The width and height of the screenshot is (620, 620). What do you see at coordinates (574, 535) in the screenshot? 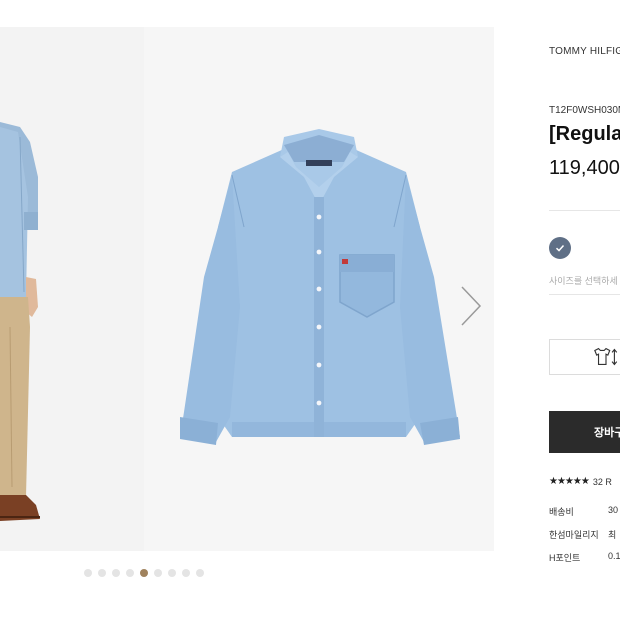
I see `row-label: 한섬마일리지` at bounding box center [574, 535].